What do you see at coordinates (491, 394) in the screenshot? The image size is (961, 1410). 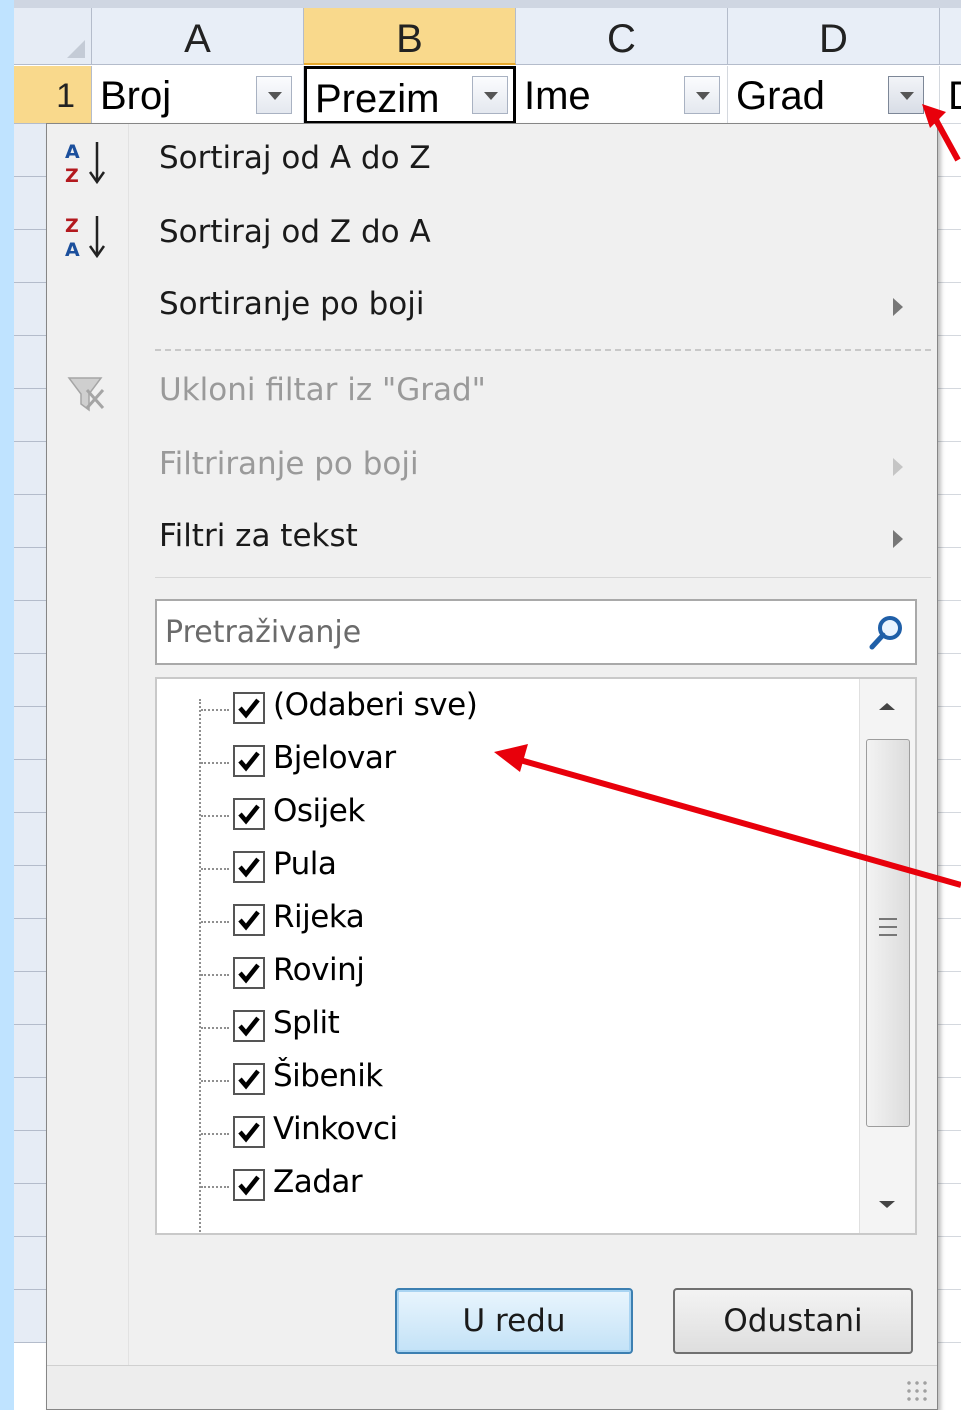 I see `menu-item-clear-filter: Ukloni filtar iz "Grad"` at bounding box center [491, 394].